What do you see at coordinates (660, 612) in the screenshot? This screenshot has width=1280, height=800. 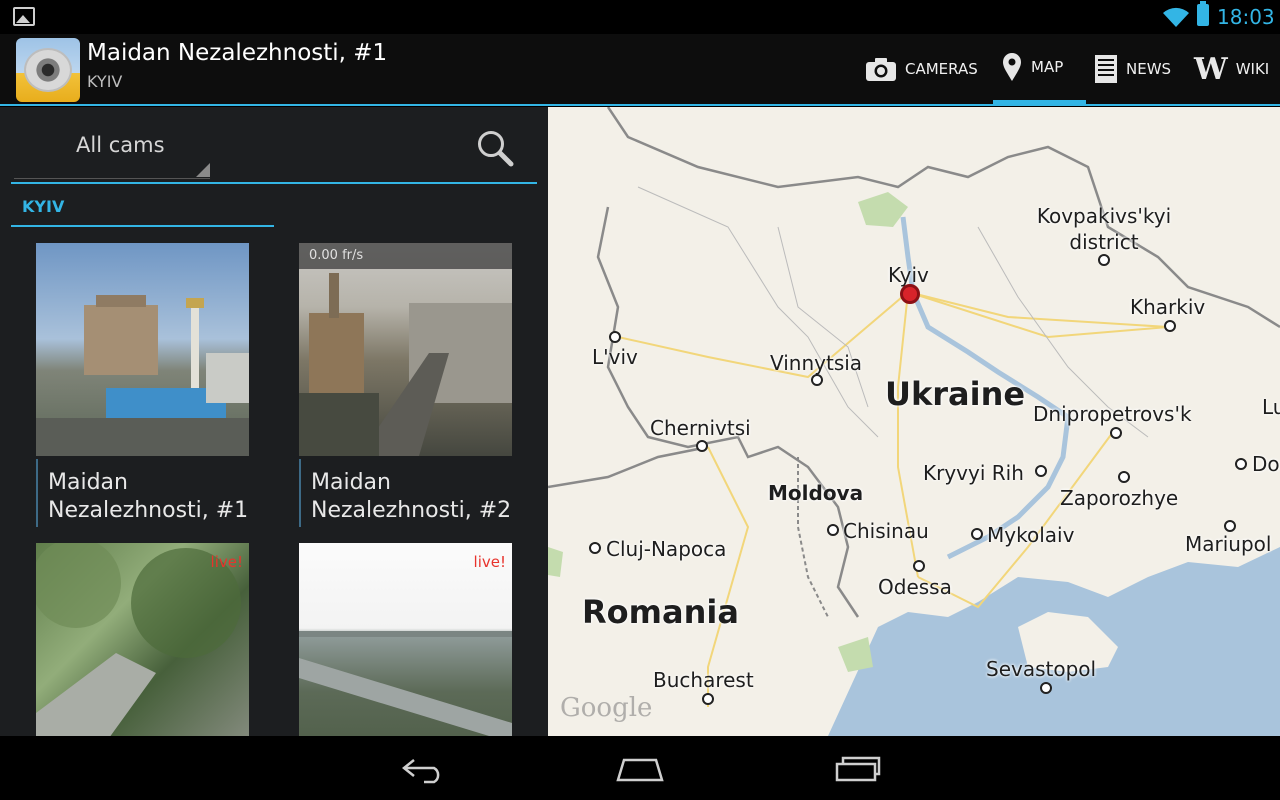 I see `map-label-country: Romania` at bounding box center [660, 612].